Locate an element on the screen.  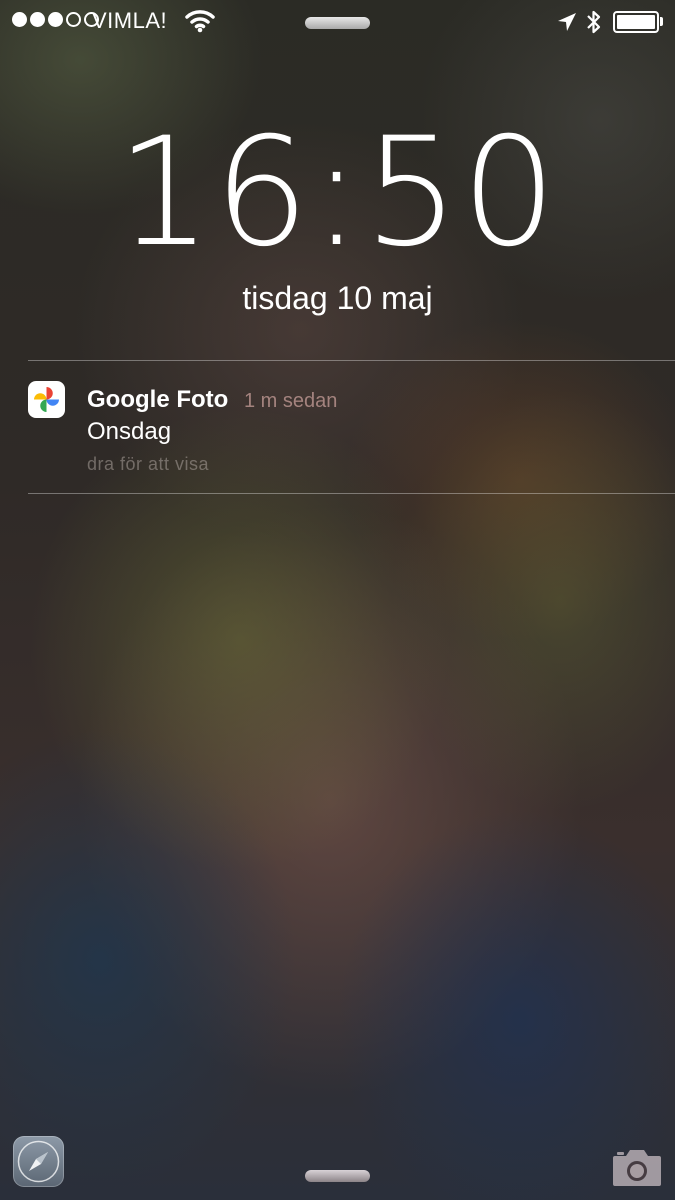
signal-strength-icon is located at coordinates (55, 19).